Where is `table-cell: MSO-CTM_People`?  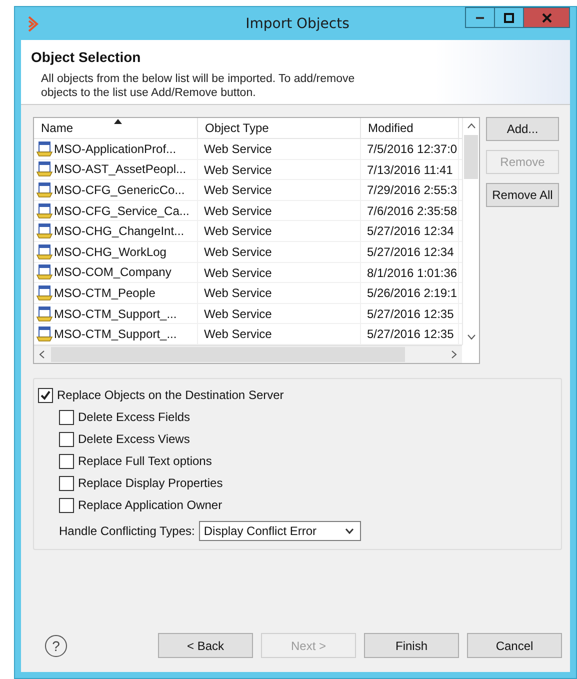
table-cell: MSO-CTM_People is located at coordinates (116, 293).